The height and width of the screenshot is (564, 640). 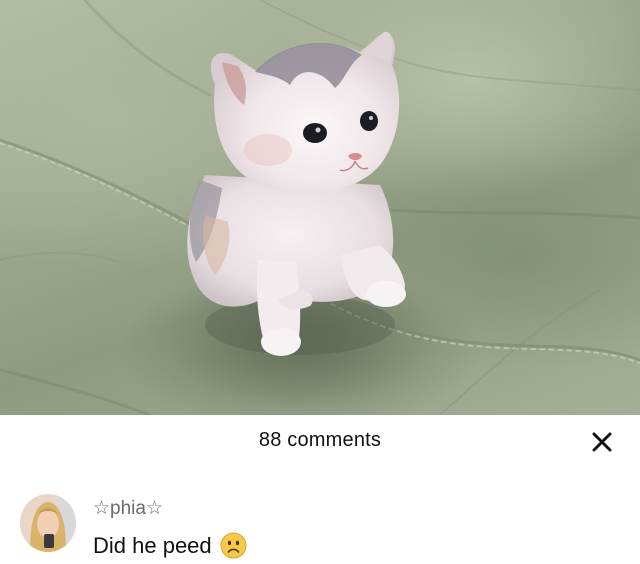 I want to click on frowning-face-emoji-icon, so click(x=233, y=545).